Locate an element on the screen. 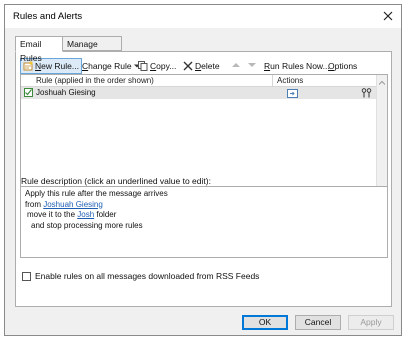 This screenshot has height=340, width=406. options-label: Options is located at coordinates (343, 65).